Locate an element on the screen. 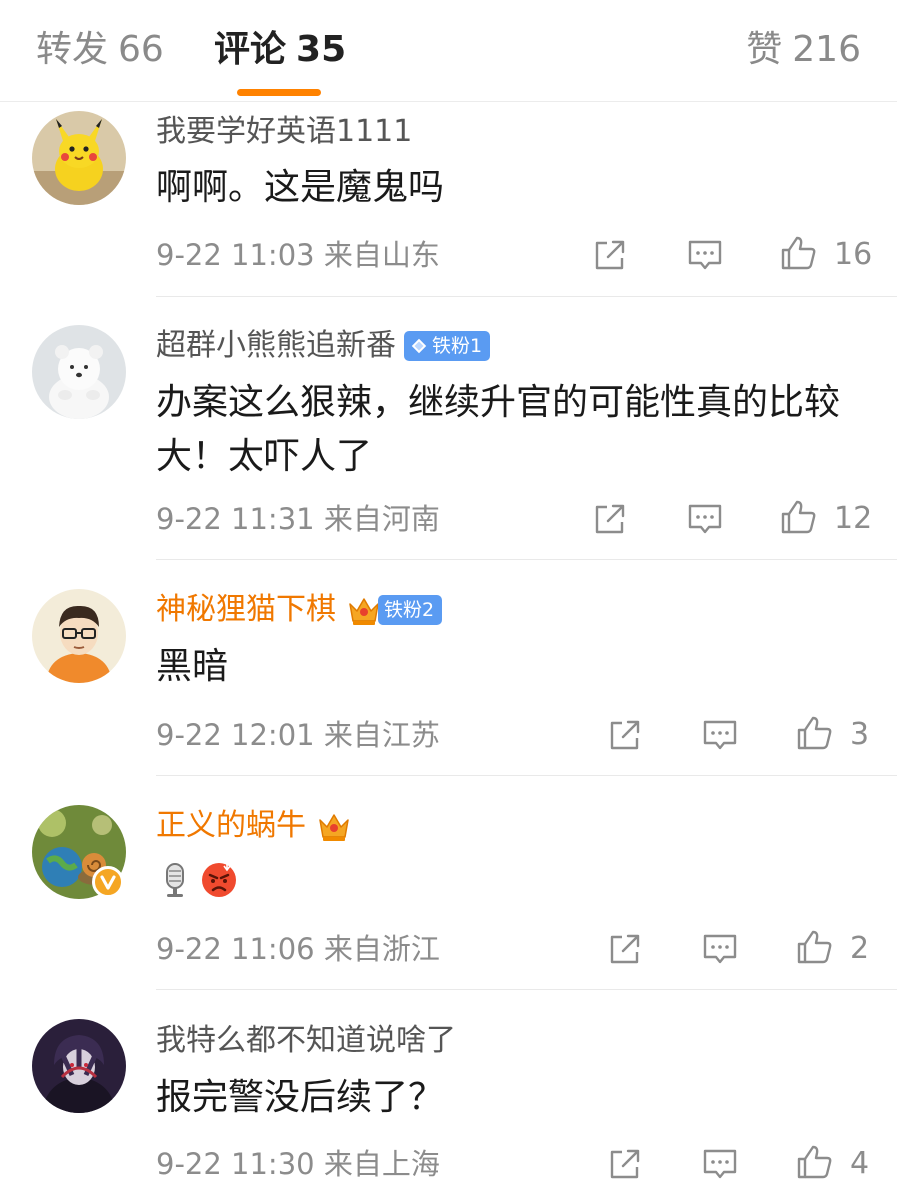 This screenshot has height=1200, width=897. comment-location: 来自江苏 is located at coordinates (381, 735).